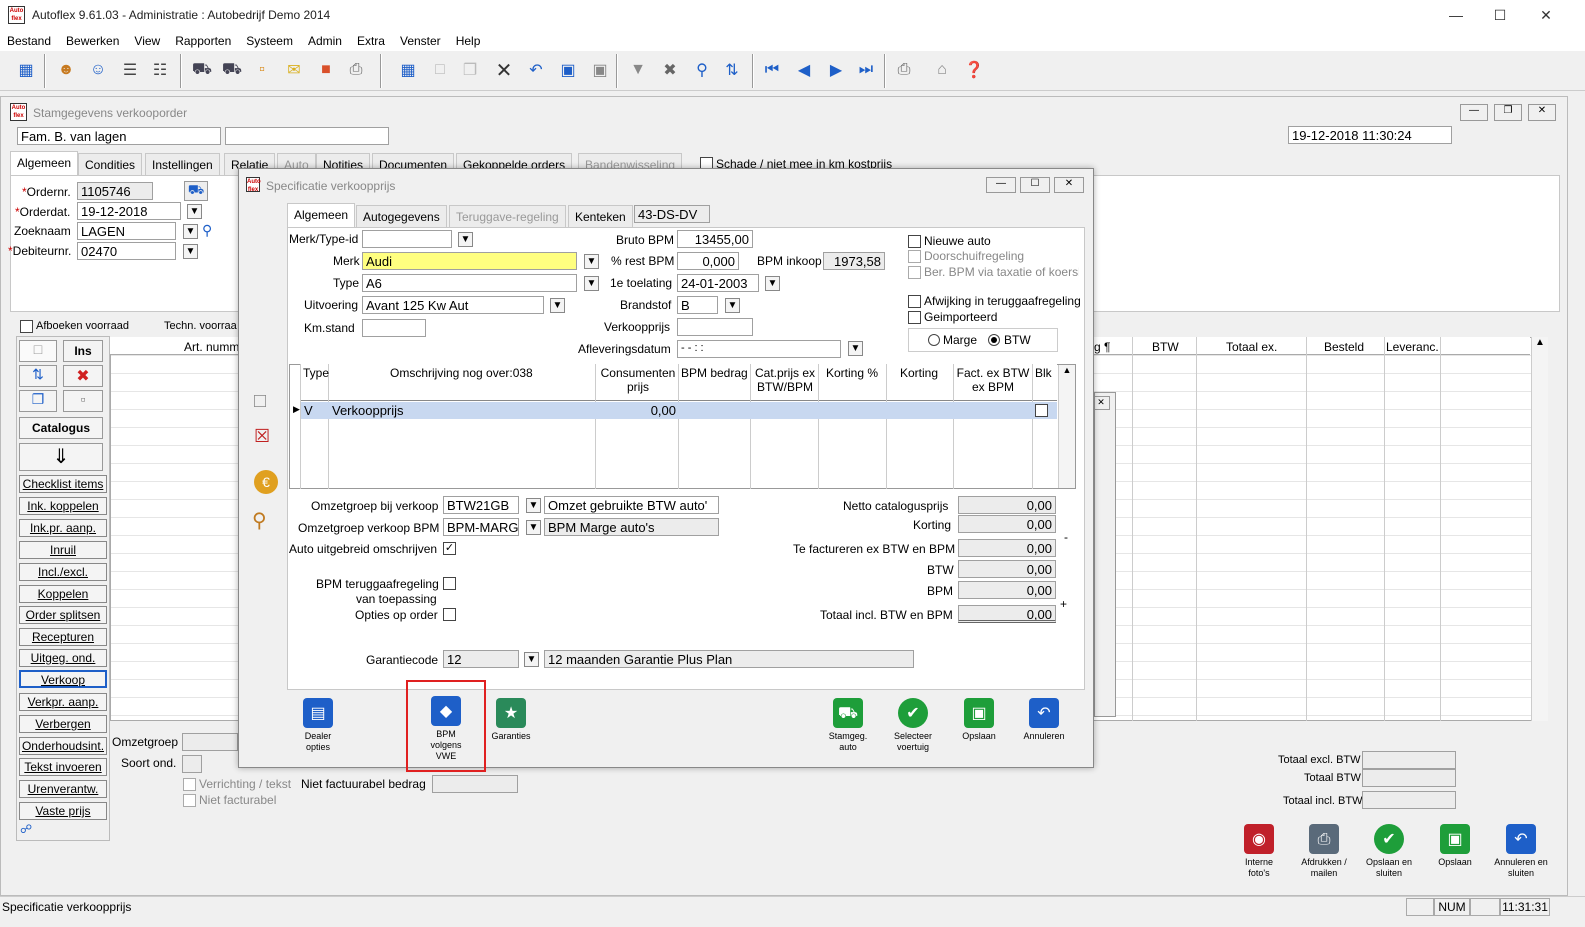  What do you see at coordinates (533, 527) in the screenshot?
I see `omzetbpm-dropdown-icon: ▼` at bounding box center [533, 527].